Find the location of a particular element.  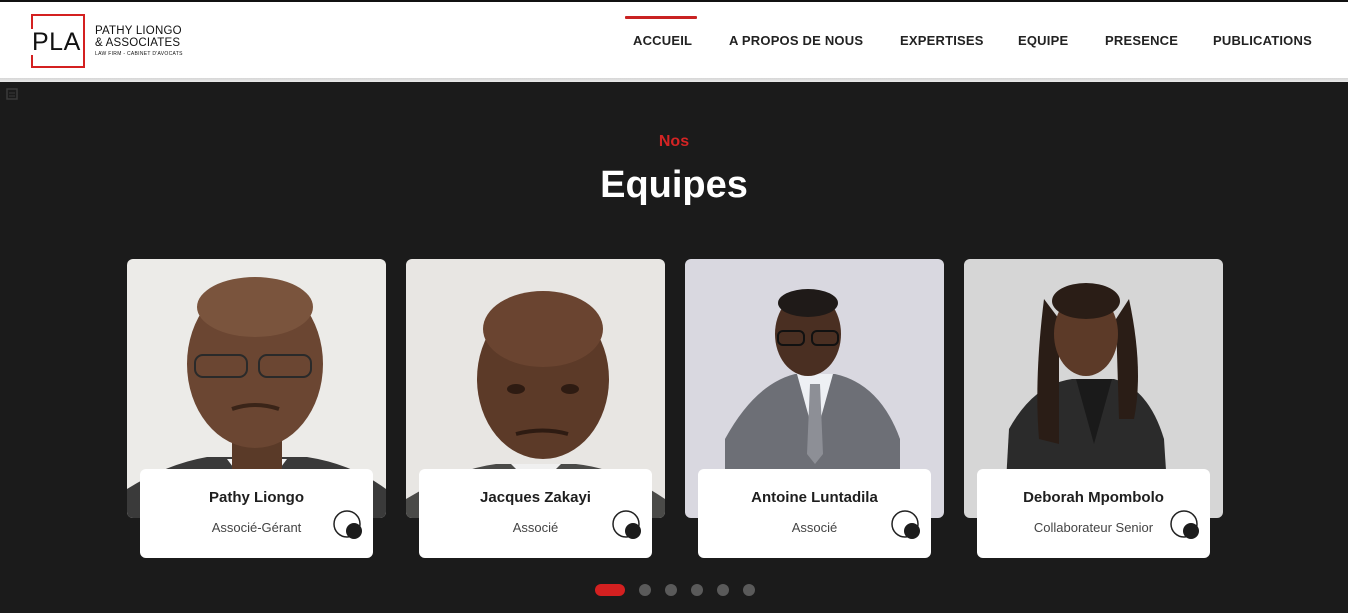

nav-item-publications: PUBLICATIONS is located at coordinates (1262, 40).